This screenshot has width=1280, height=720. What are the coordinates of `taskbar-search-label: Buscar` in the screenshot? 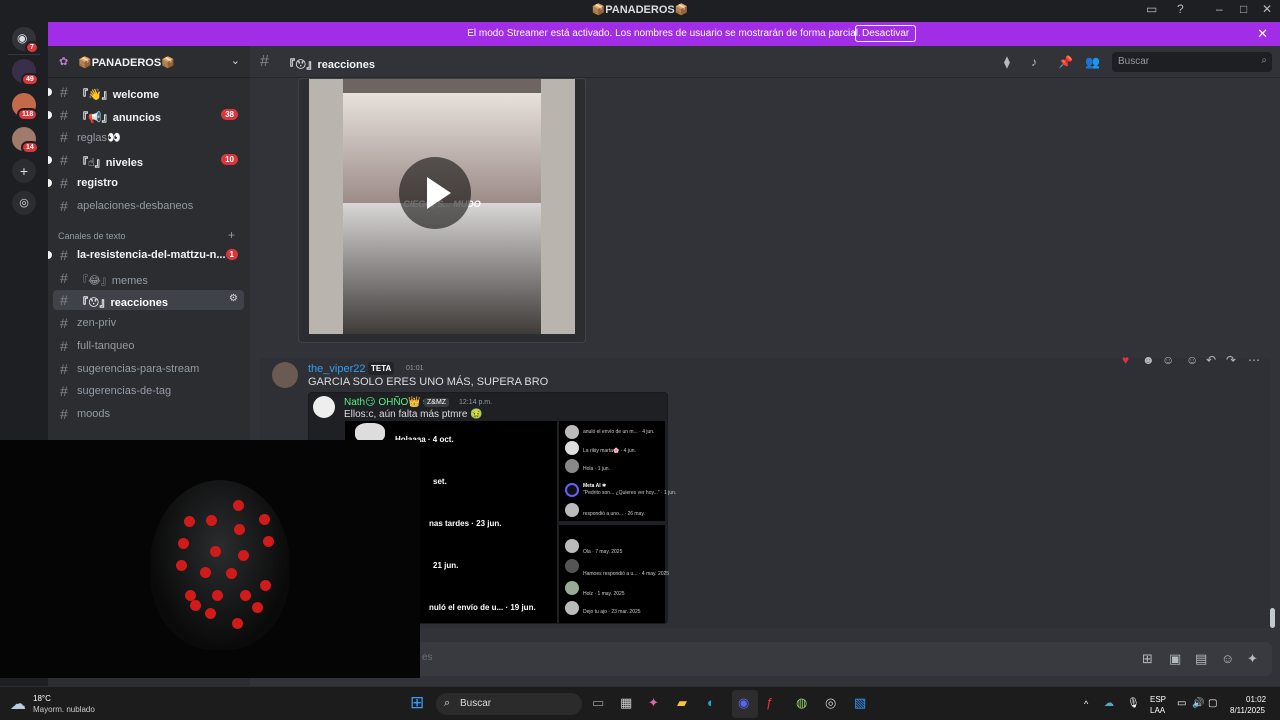 It's located at (476, 703).